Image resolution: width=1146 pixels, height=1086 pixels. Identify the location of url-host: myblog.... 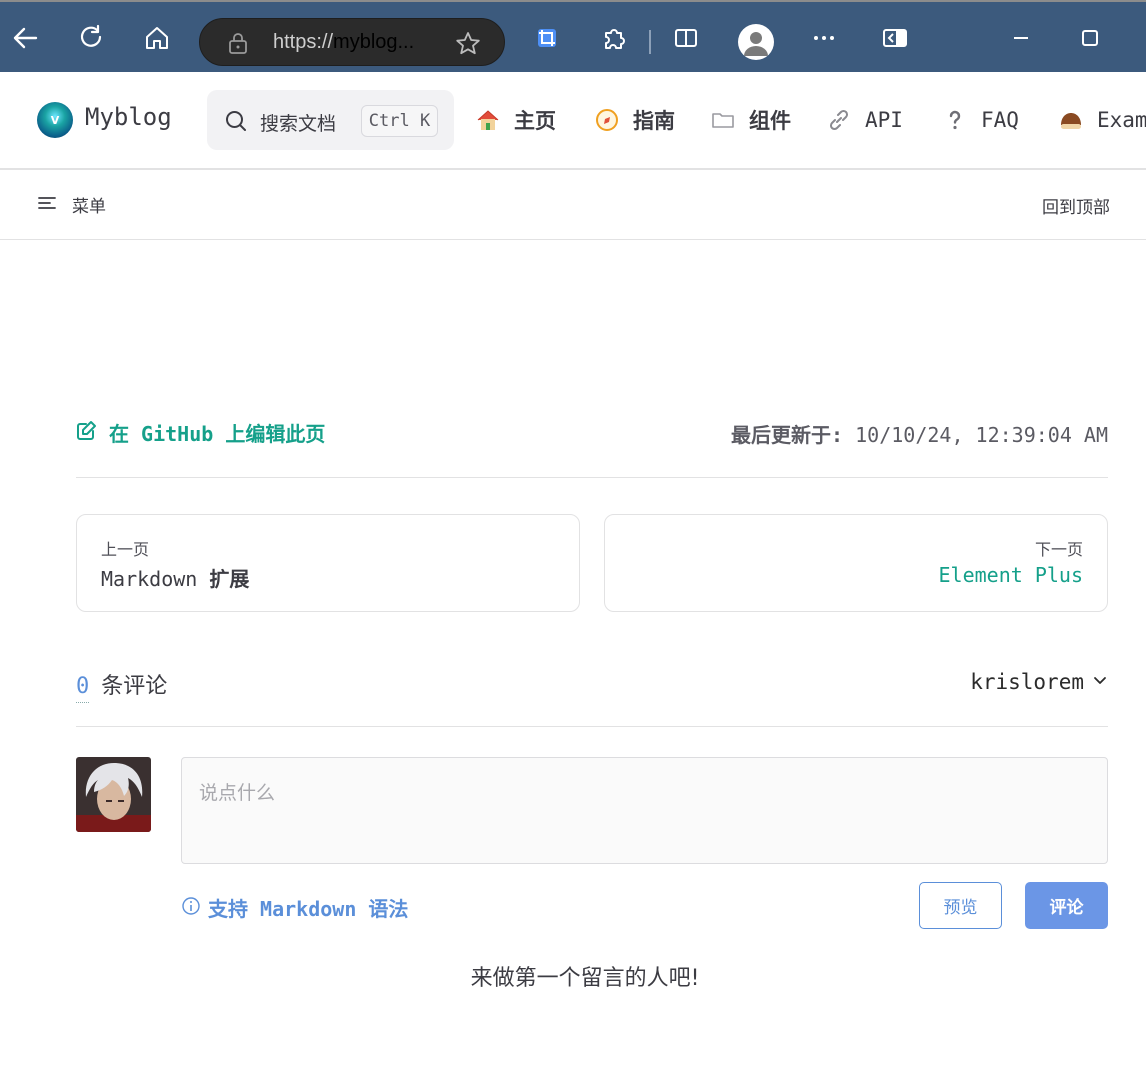
(374, 42).